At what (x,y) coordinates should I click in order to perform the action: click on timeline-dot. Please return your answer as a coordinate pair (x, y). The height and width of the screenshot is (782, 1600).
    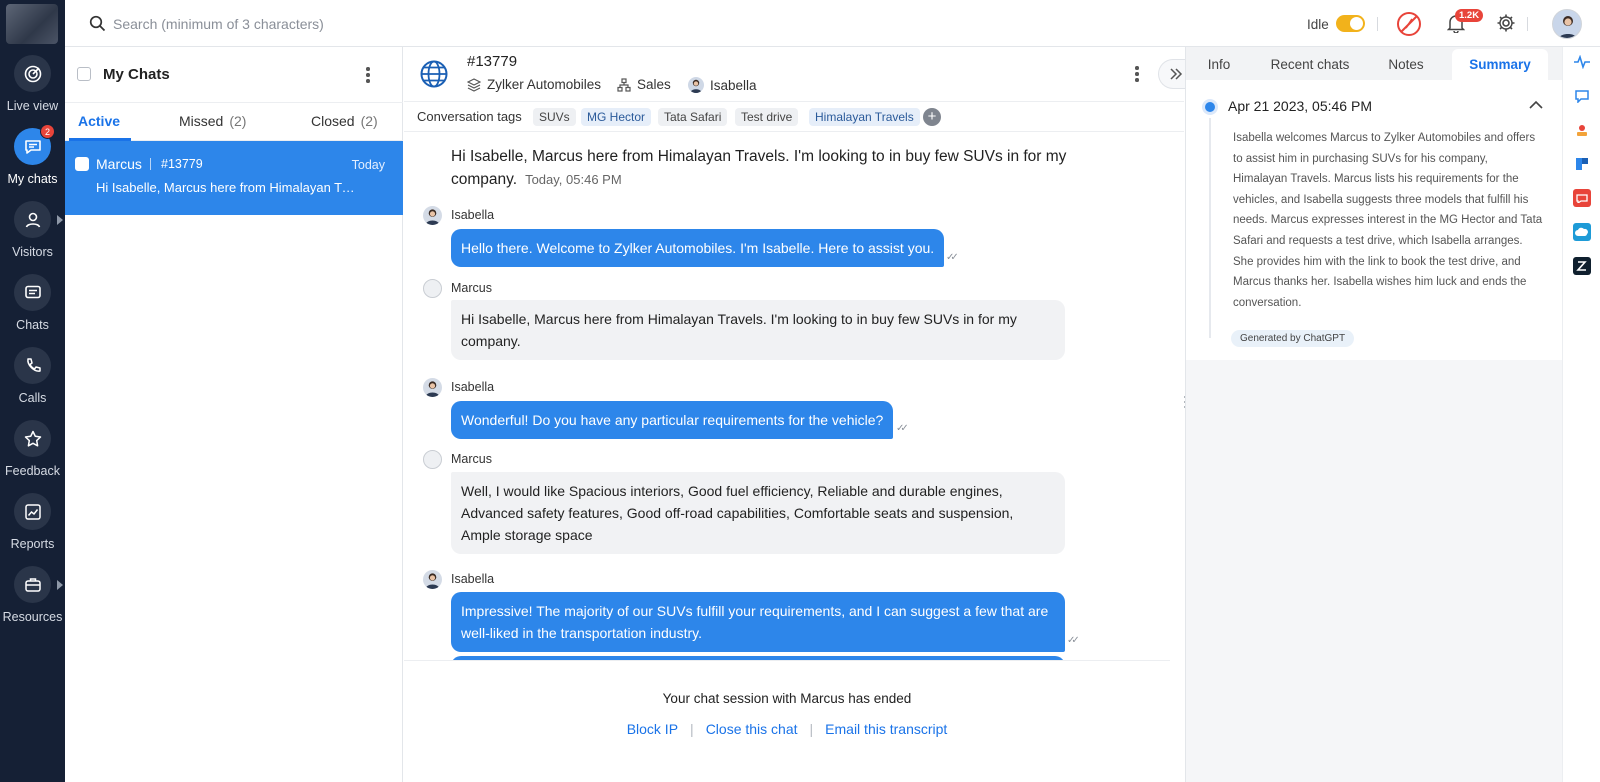
    Looking at the image, I should click on (1210, 107).